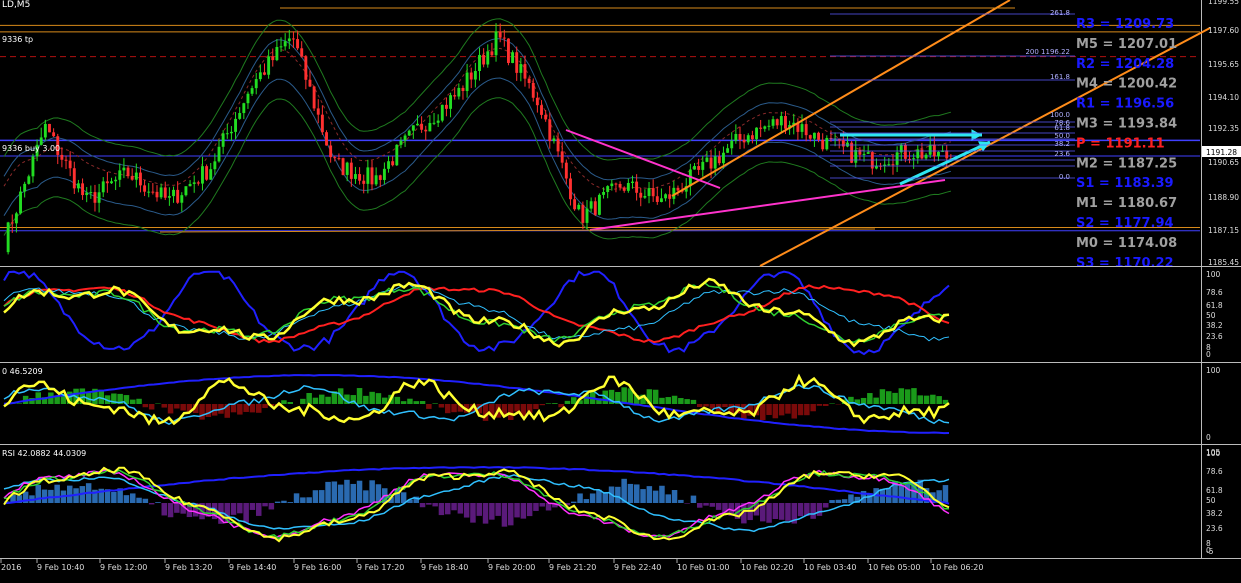 The width and height of the screenshot is (1241, 583). Describe the element at coordinates (1062, 144) in the screenshot. I see `fib-label: 38.2` at that location.